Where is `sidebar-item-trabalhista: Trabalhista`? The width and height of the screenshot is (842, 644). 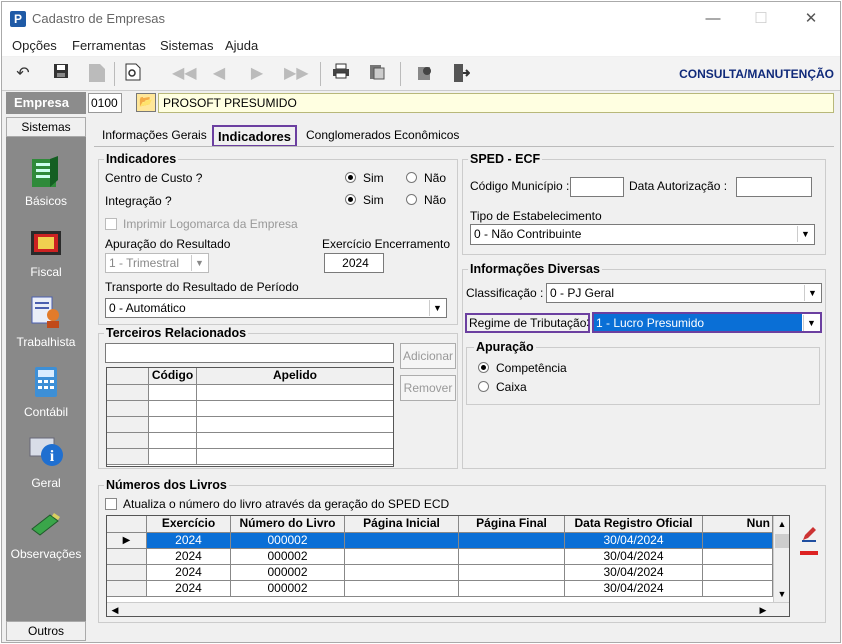
sidebar-item-trabalhista: Trabalhista is located at coordinates (46, 342).